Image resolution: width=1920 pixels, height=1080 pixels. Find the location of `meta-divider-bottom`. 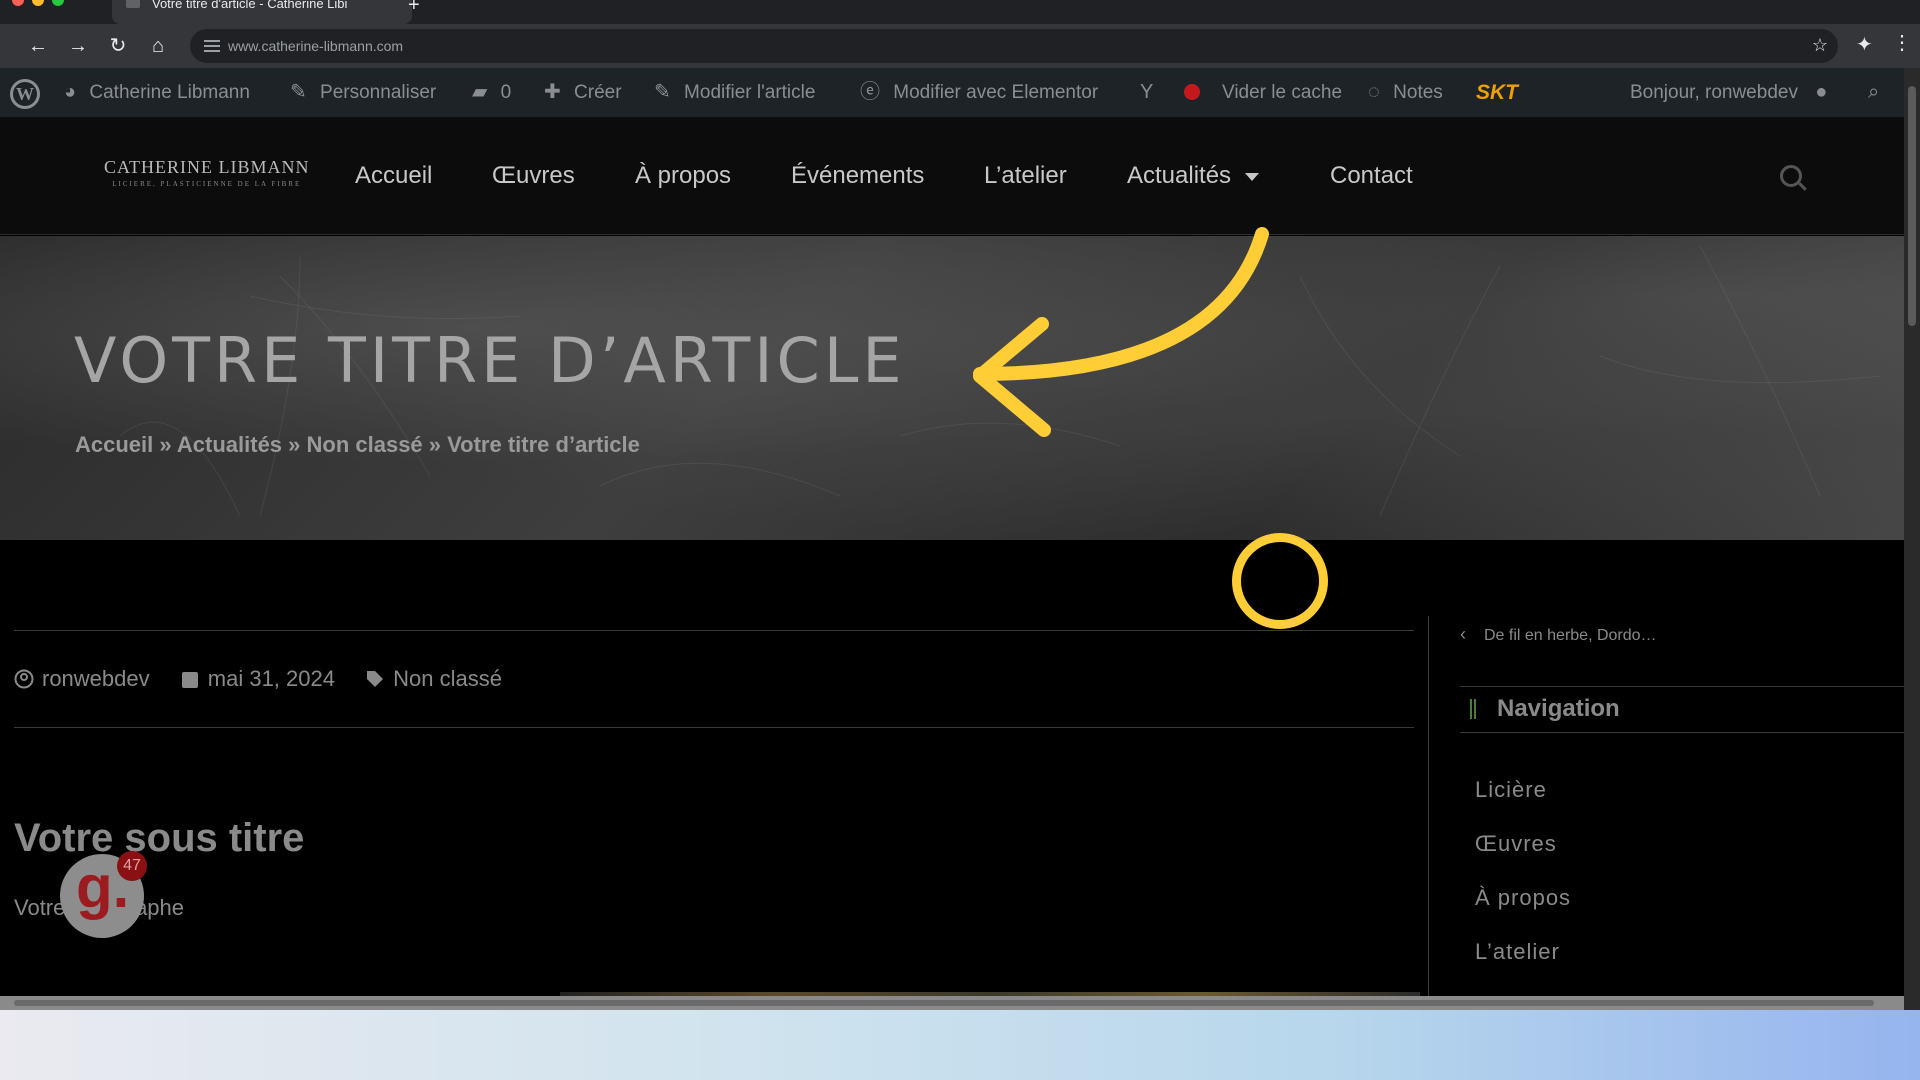

meta-divider-bottom is located at coordinates (714, 727).